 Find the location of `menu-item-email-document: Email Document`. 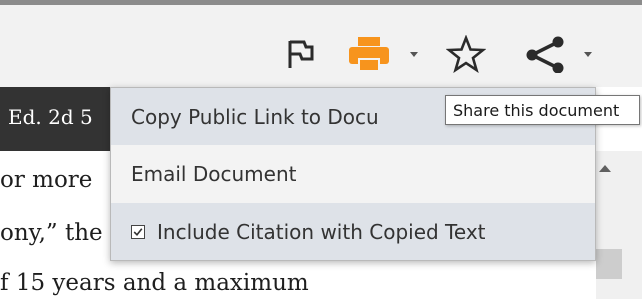

menu-item-email-document: Email Document is located at coordinates (353, 174).